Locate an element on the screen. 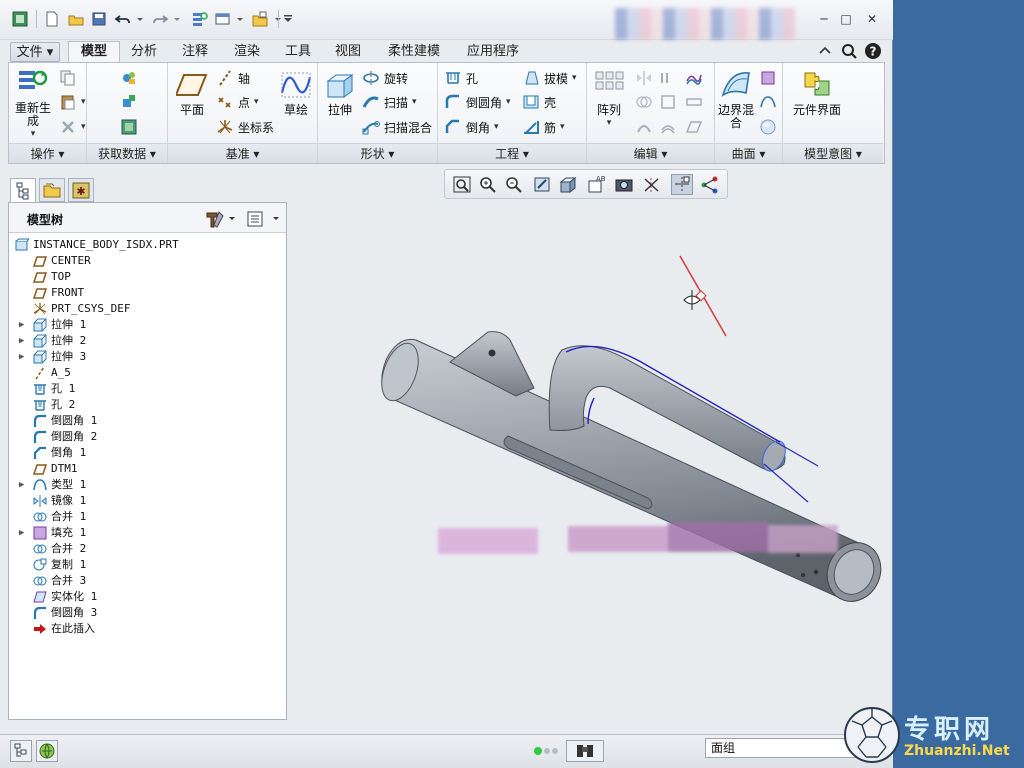 The image size is (1024, 768). offset-button is located at coordinates (668, 127).